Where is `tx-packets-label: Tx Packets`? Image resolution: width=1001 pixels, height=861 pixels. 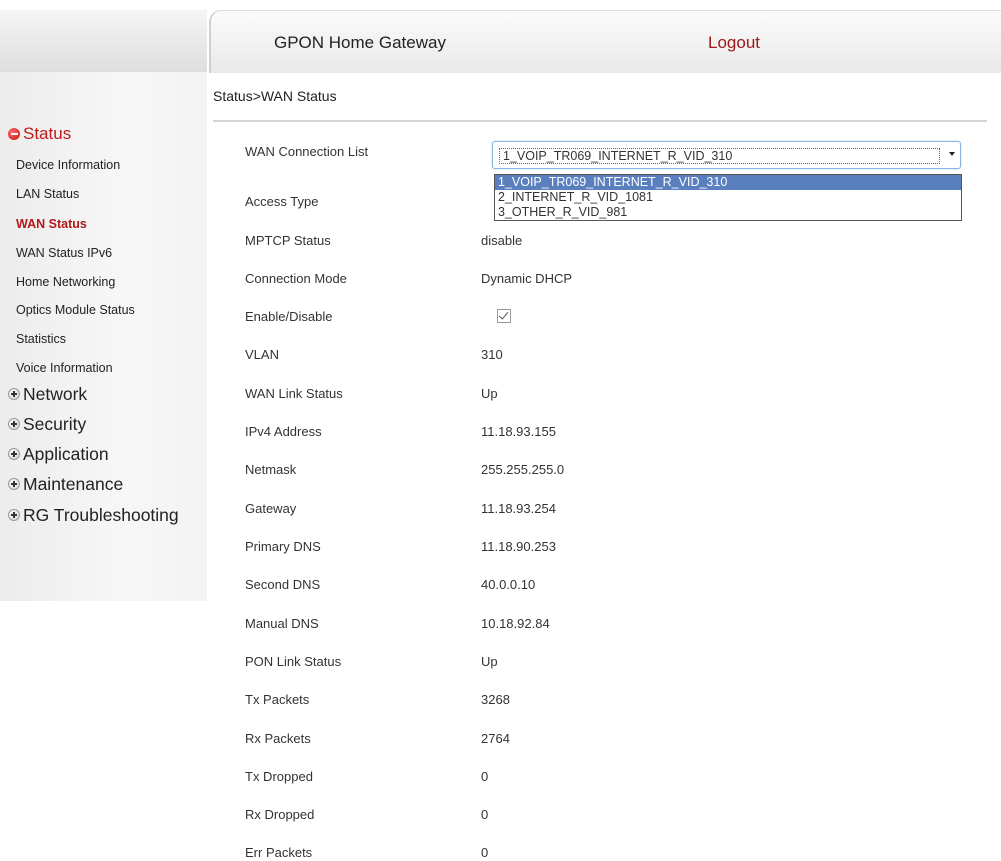 tx-packets-label: Tx Packets is located at coordinates (277, 699).